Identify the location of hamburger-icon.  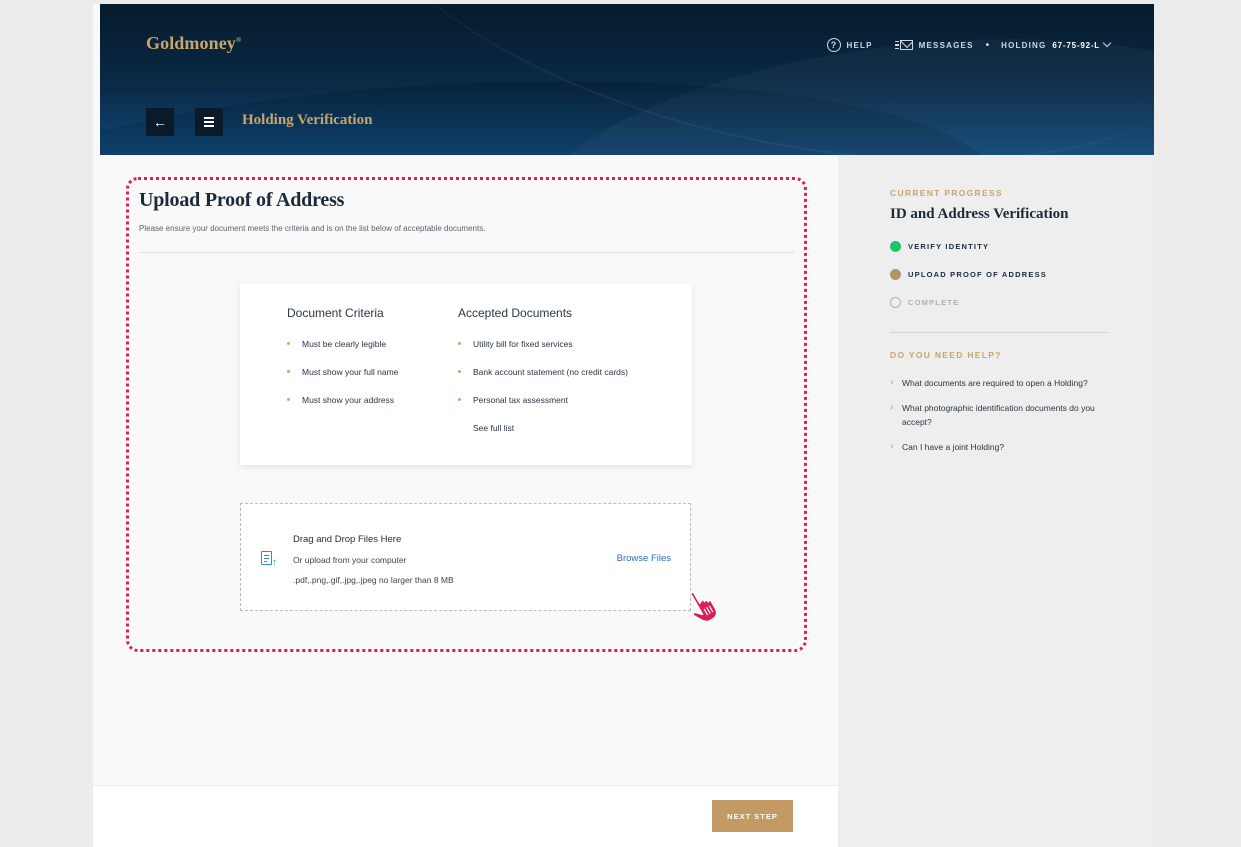
(209, 122).